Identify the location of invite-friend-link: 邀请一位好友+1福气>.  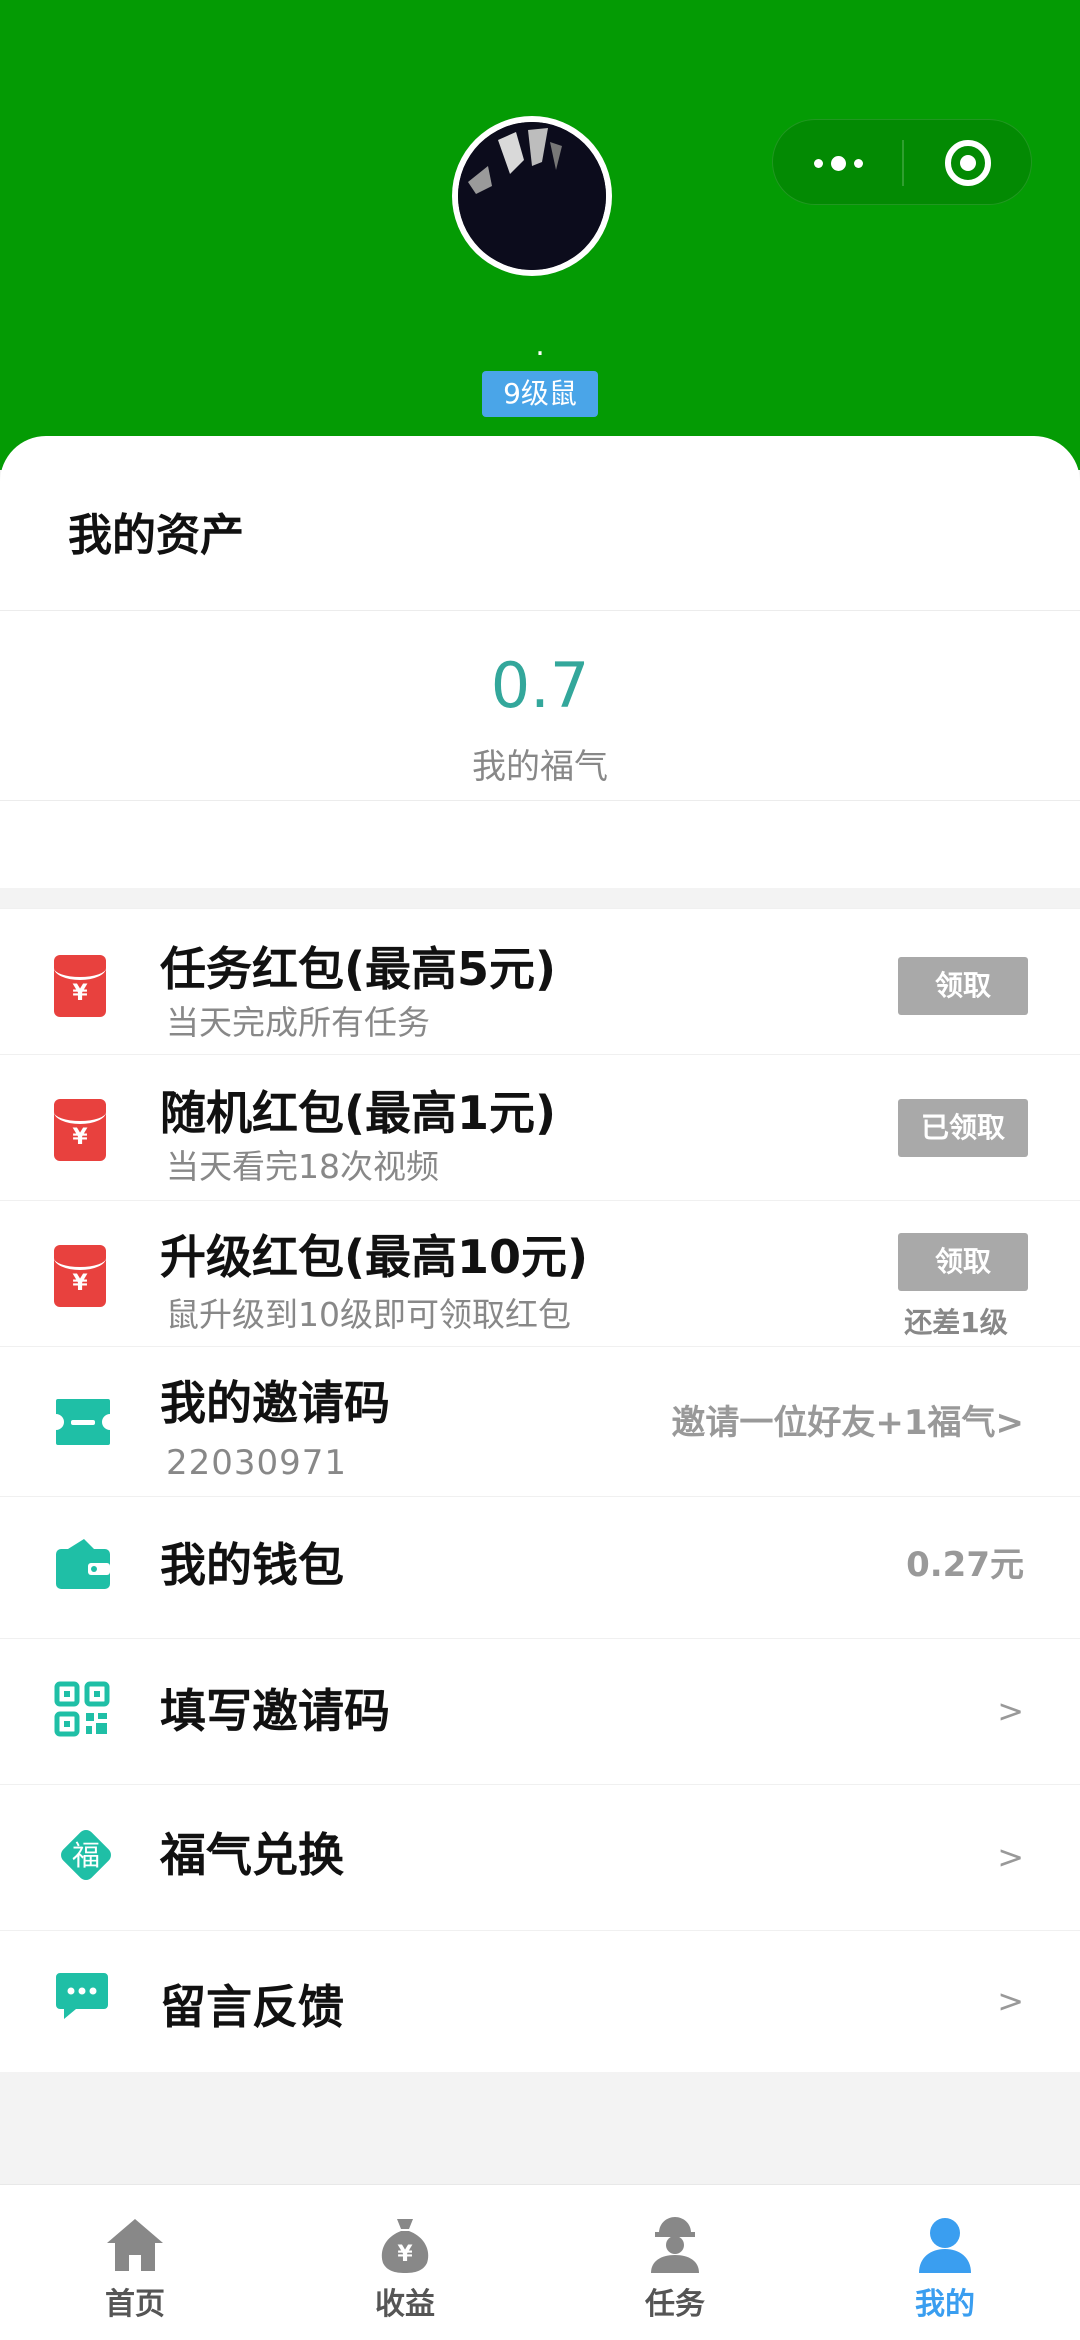
(847, 1423).